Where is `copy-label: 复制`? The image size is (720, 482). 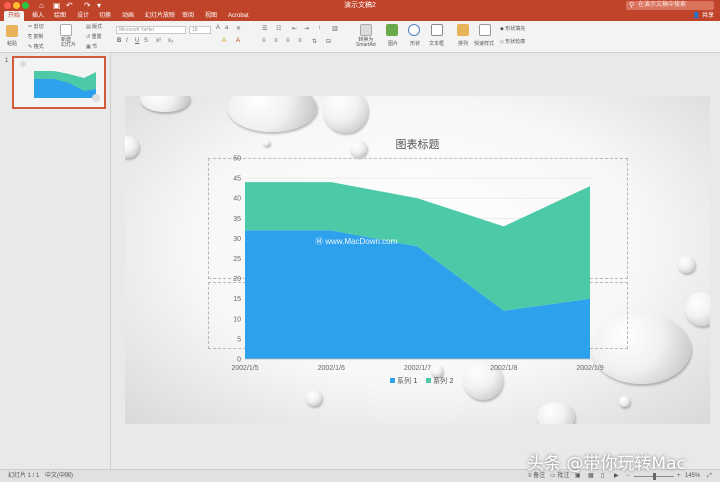 copy-label: 复制 is located at coordinates (38, 37).